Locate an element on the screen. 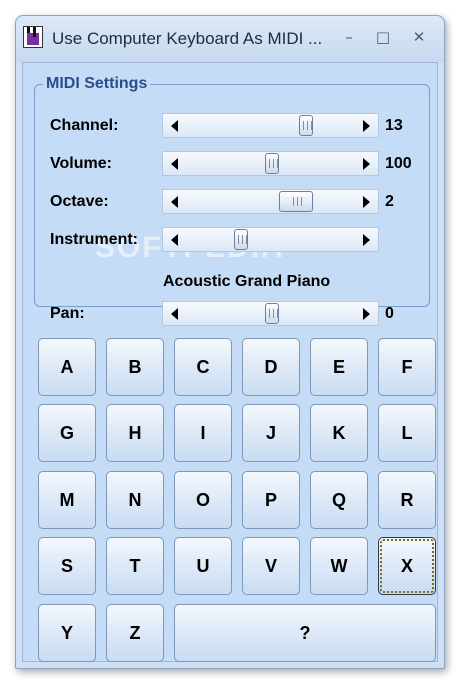  octave-increase-arrow-icon is located at coordinates (366, 202).